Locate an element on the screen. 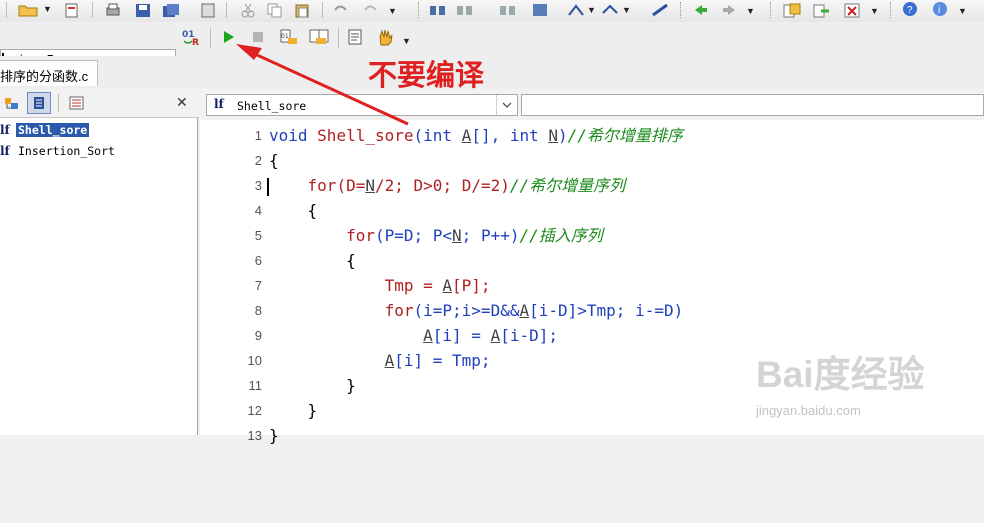 The width and height of the screenshot is (984, 523). redo-dropdown-icon: ▼ is located at coordinates (392, 11).